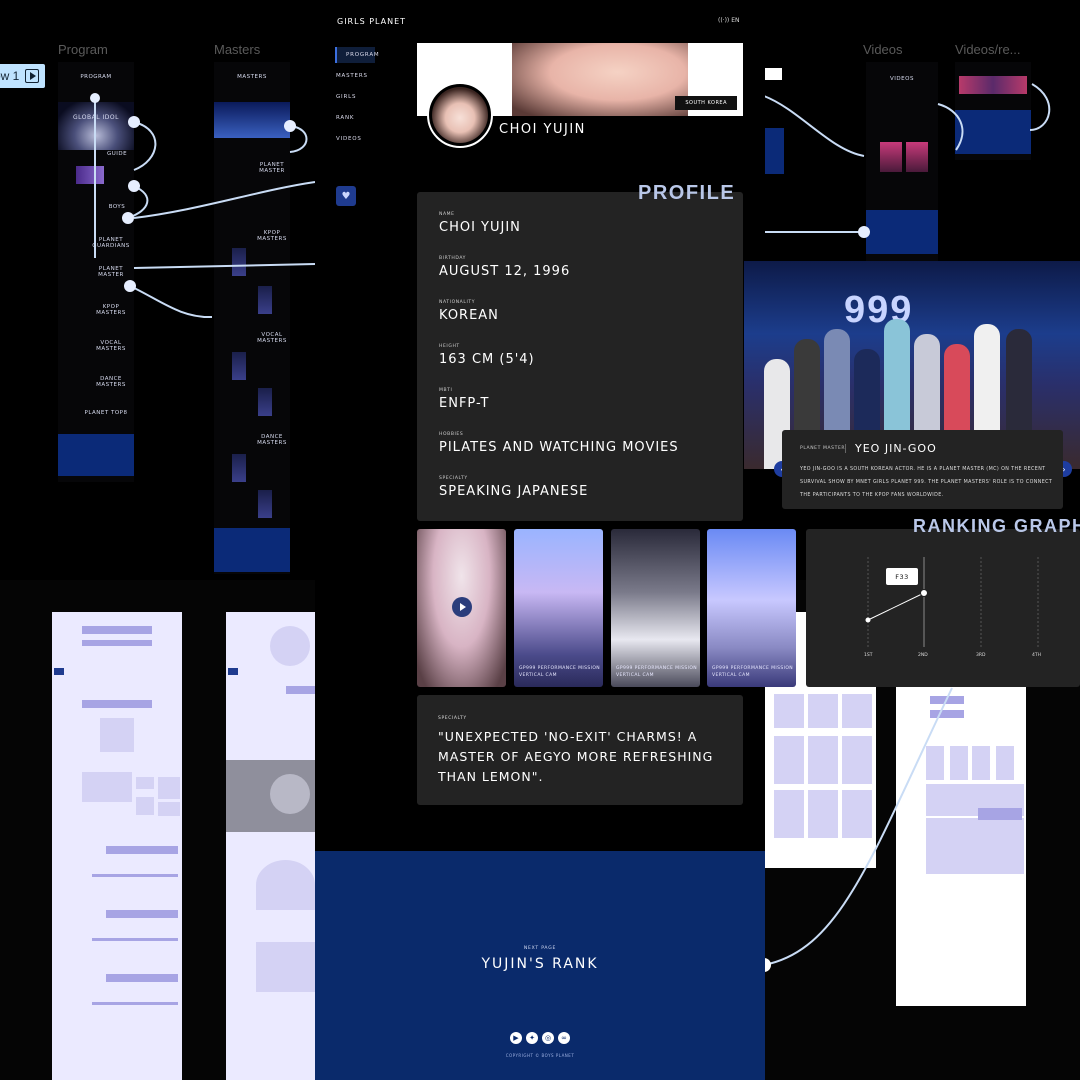  I want to click on instagram-icon: ◎, so click(548, 1038).